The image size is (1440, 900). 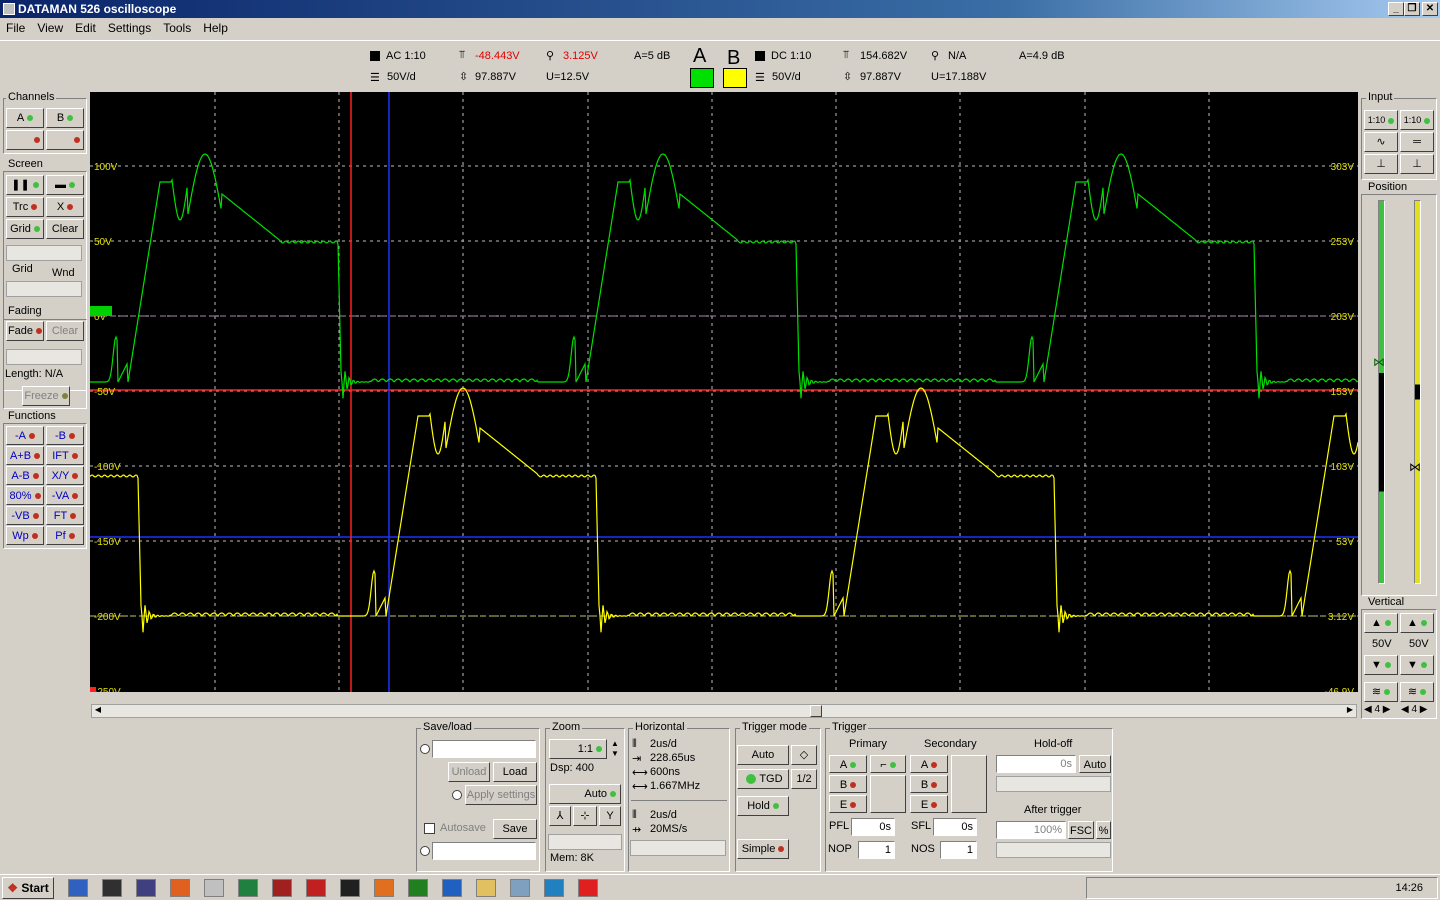 I want to click on primary-fall-button, so click(x=888, y=794).